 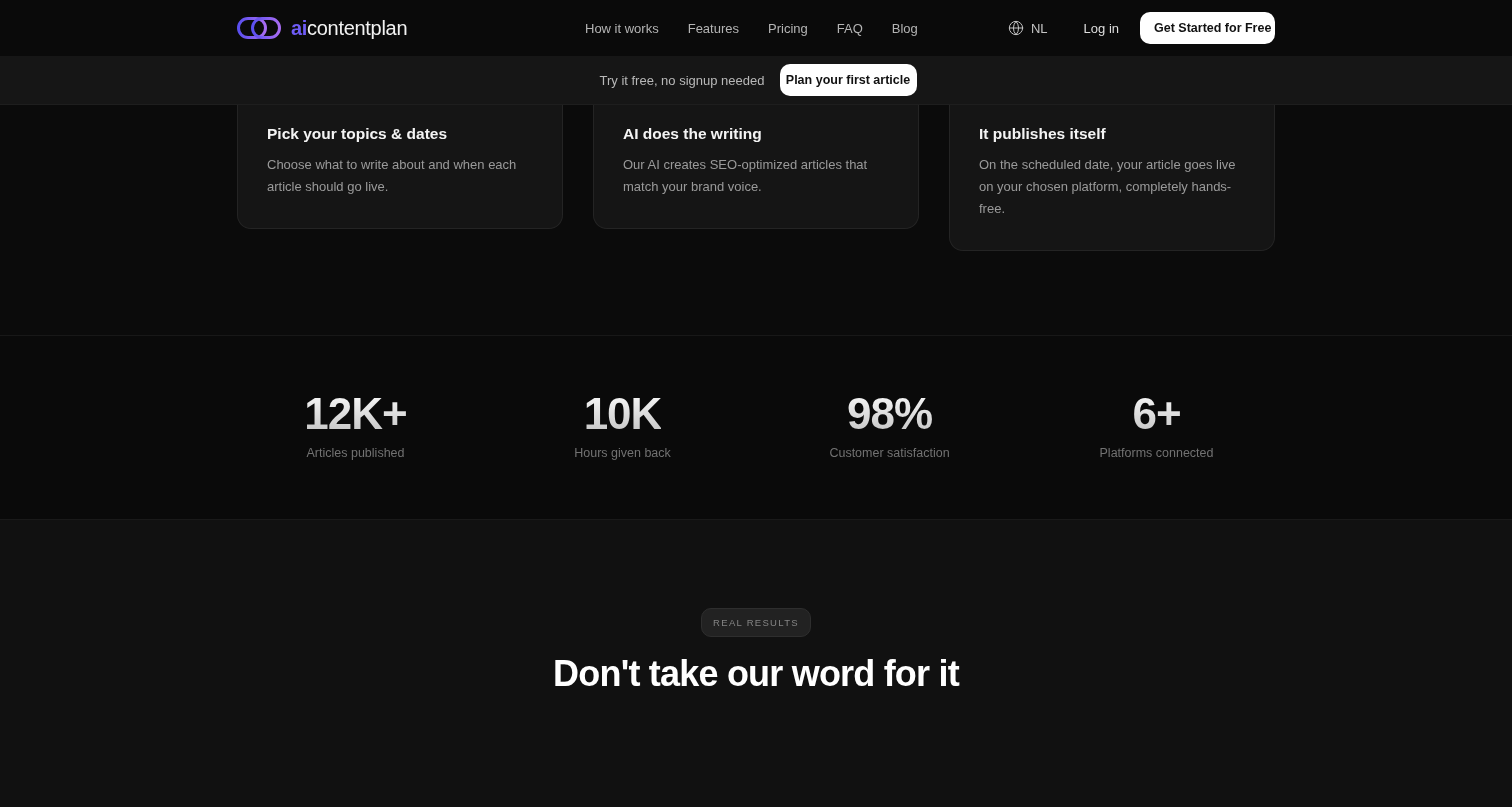 What do you see at coordinates (713, 28) in the screenshot?
I see `nav-link: Features` at bounding box center [713, 28].